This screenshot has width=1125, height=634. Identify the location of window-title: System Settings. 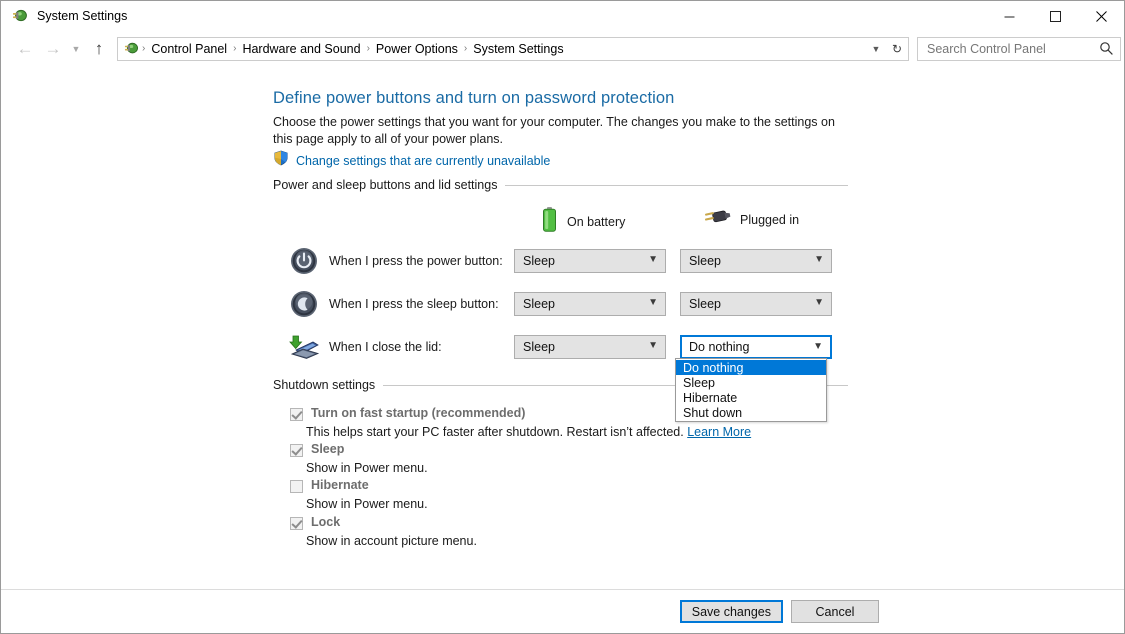
(82, 16).